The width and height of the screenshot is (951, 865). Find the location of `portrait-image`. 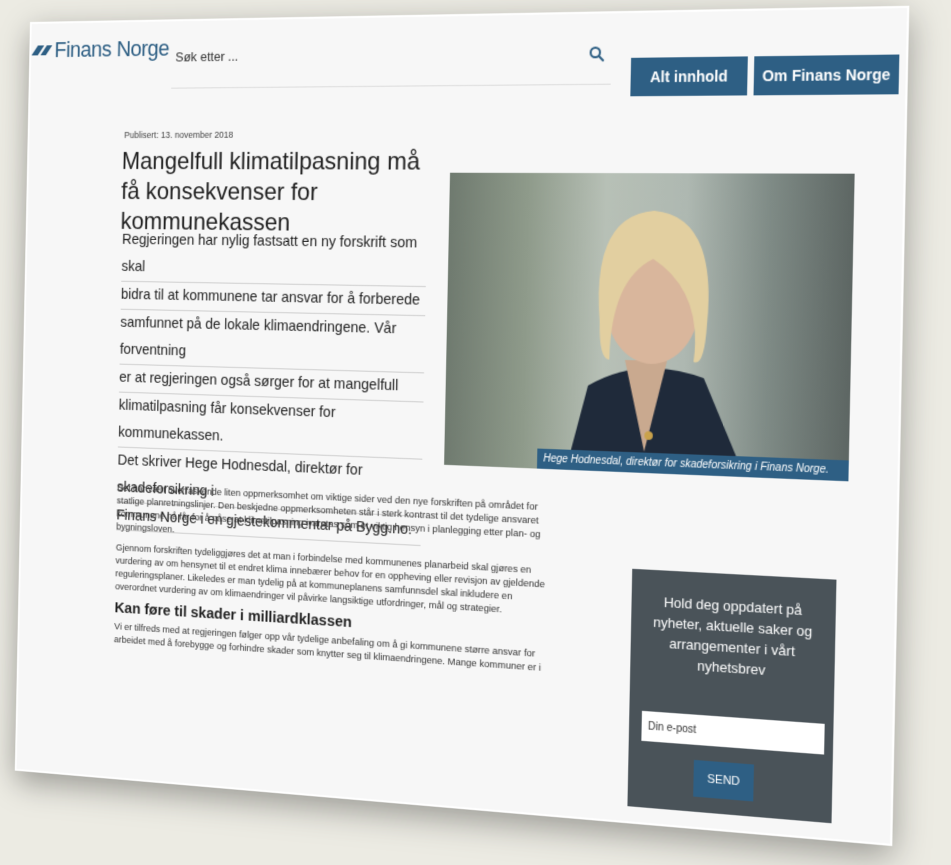

portrait-image is located at coordinates (656, 344).